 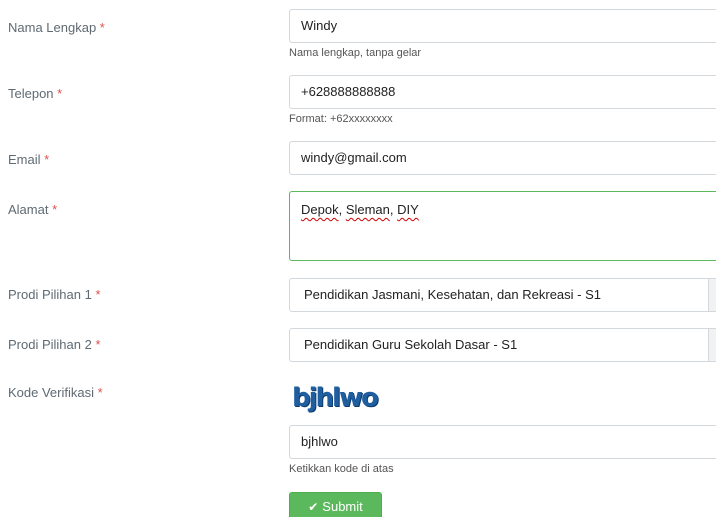 I want to click on label-nama-lengkap: Nama Lengkap *, so click(x=56, y=27).